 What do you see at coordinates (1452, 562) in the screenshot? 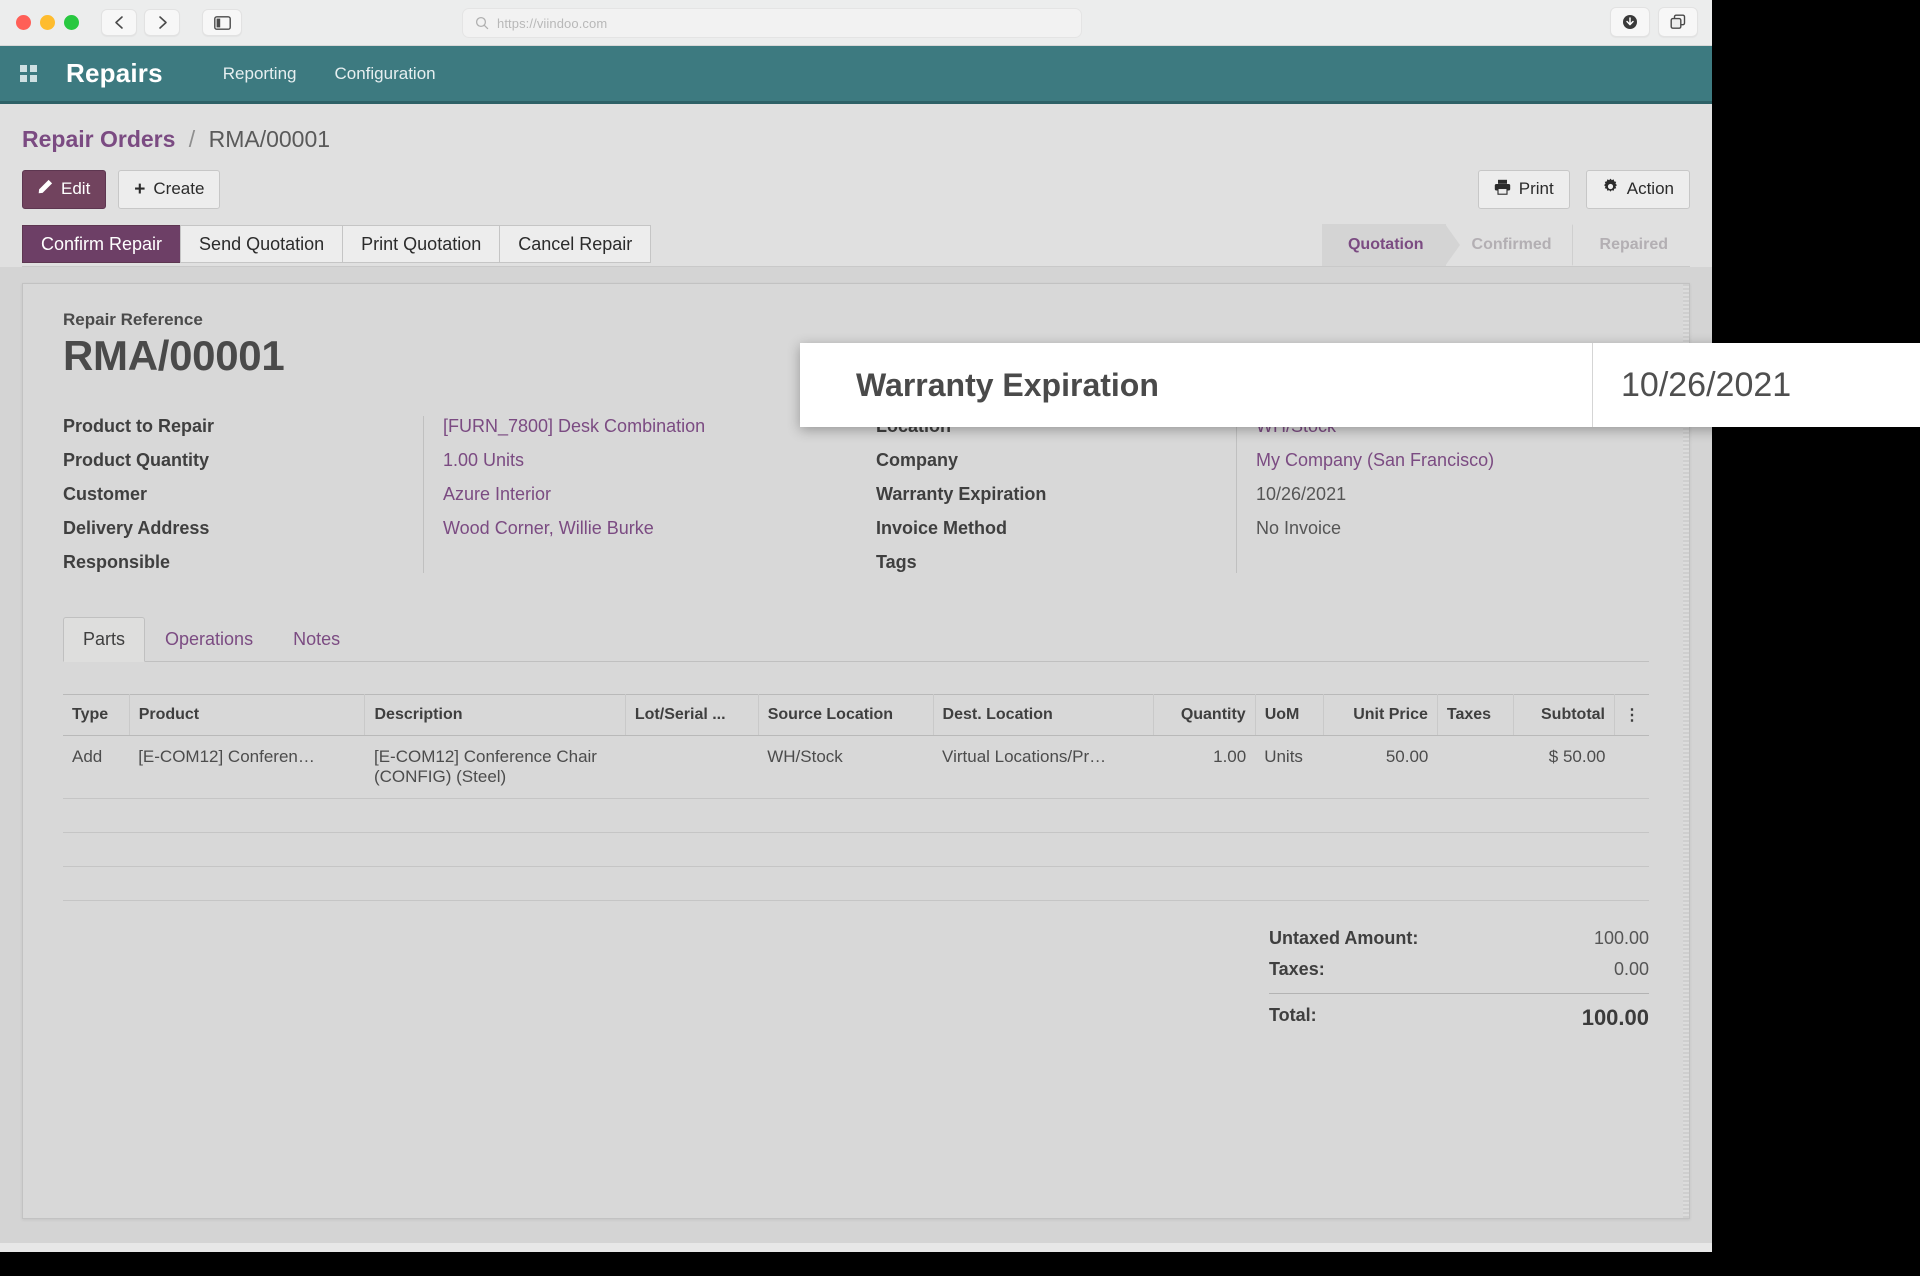
I see `field-value-tags` at bounding box center [1452, 562].